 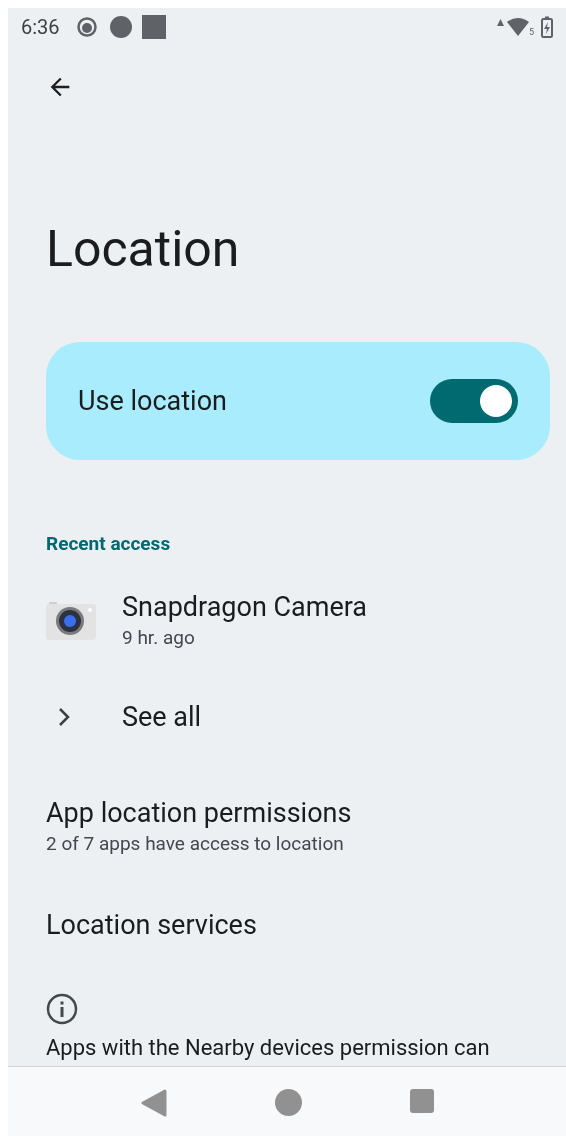 What do you see at coordinates (152, 401) in the screenshot?
I see `use-location-label: Use location` at bounding box center [152, 401].